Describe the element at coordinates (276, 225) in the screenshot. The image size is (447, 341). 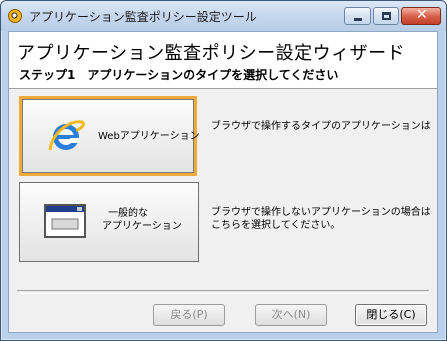
I see `general-application-description-line2: こちらを選択してください。` at that location.